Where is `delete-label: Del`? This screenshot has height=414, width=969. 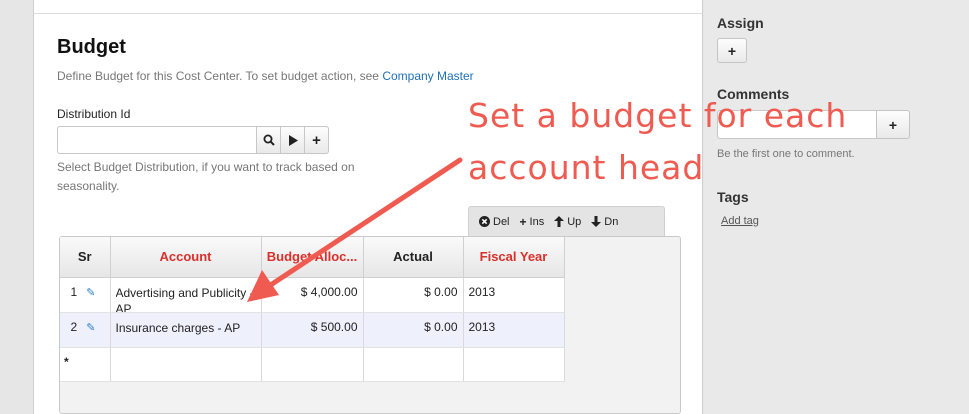 delete-label: Del is located at coordinates (501, 221).